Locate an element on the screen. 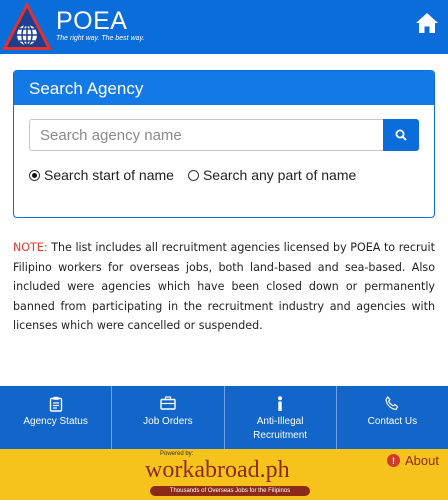  briefcase-icon is located at coordinates (168, 403).